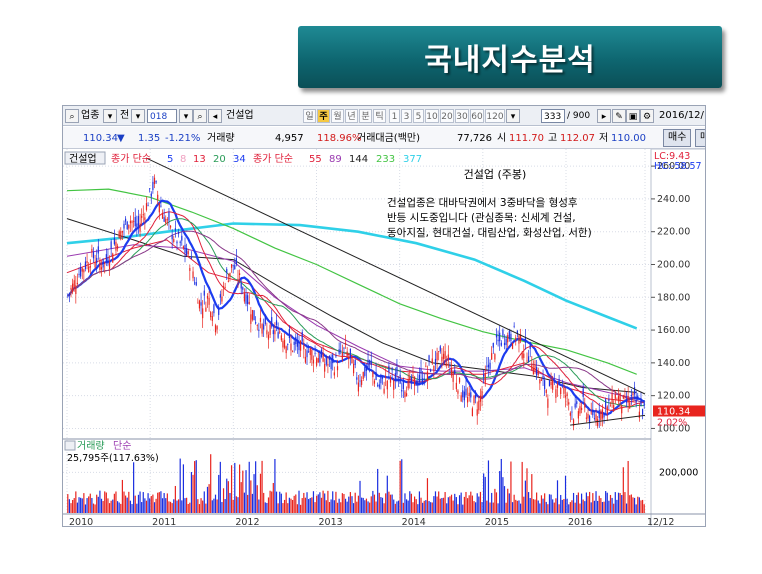 The width and height of the screenshot is (762, 574). What do you see at coordinates (72, 116) in the screenshot?
I see `search-code-icon: ⌕` at bounding box center [72, 116].